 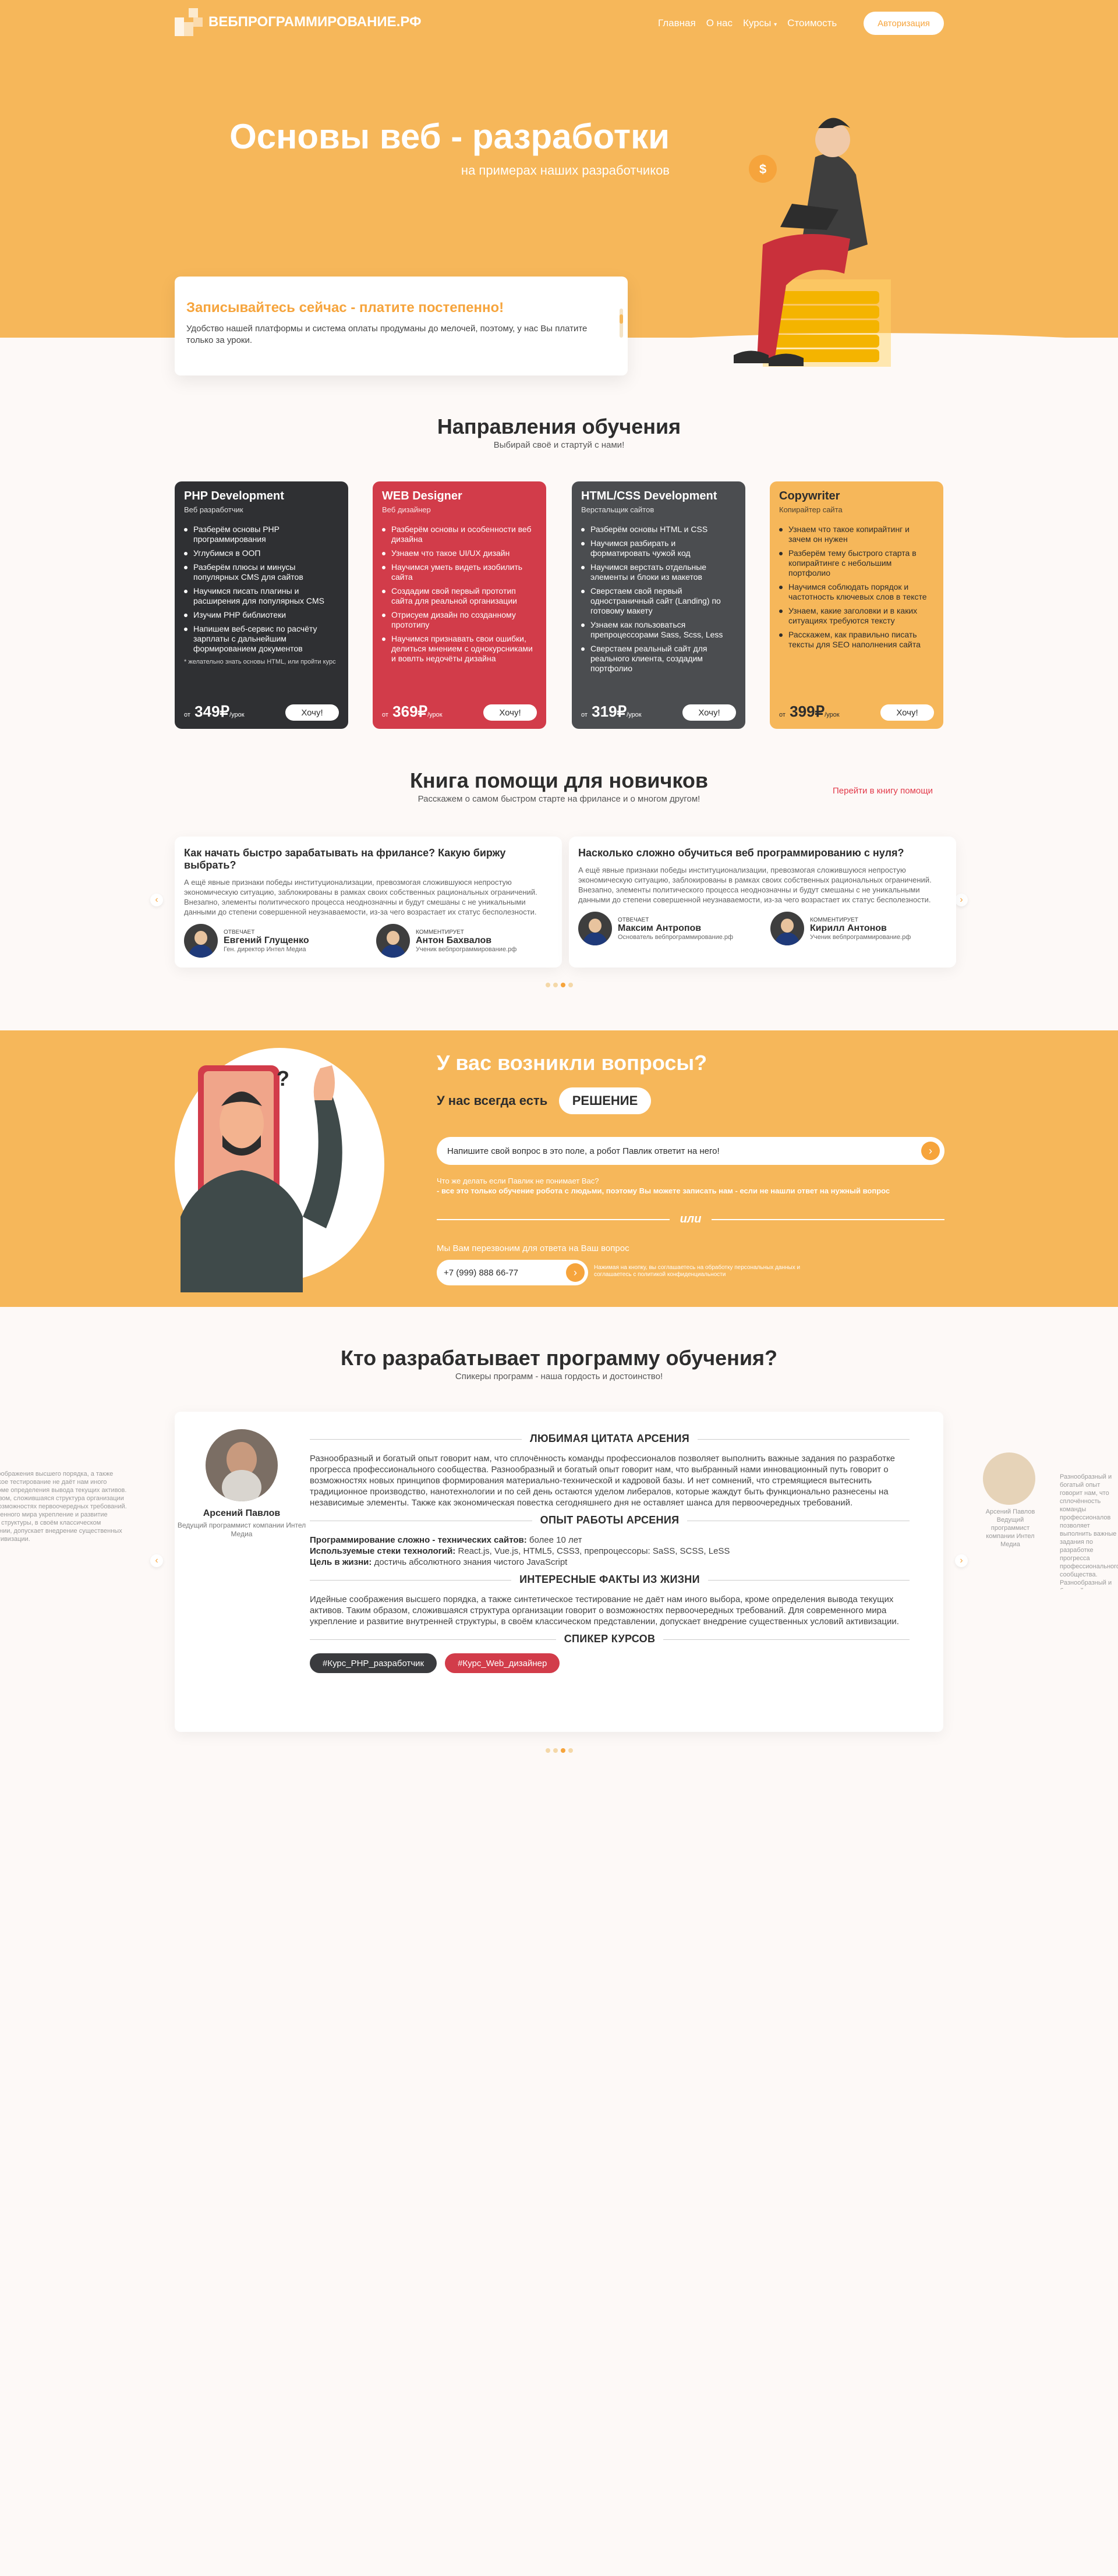 What do you see at coordinates (610, 1580) in the screenshot?
I see `facts-heading: ИНТЕРЕСНЫЕ ФАКТЫ ИЗ ЖИЗНИ` at bounding box center [610, 1580].